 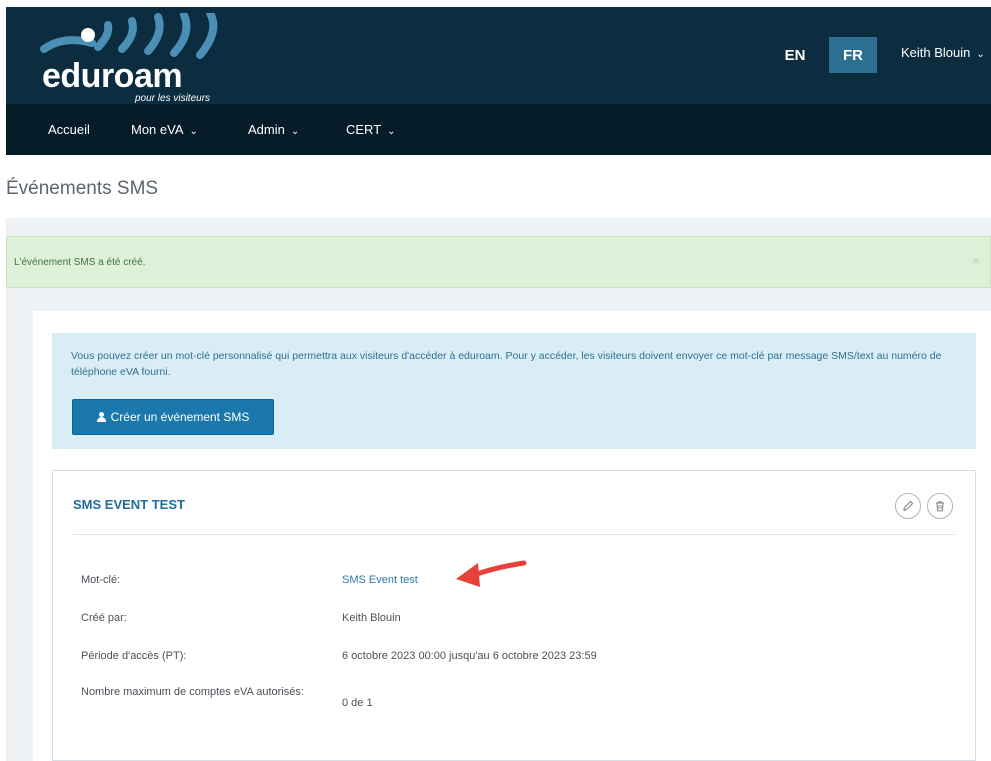 I want to click on nav-item-label: CERT, so click(x=364, y=129).